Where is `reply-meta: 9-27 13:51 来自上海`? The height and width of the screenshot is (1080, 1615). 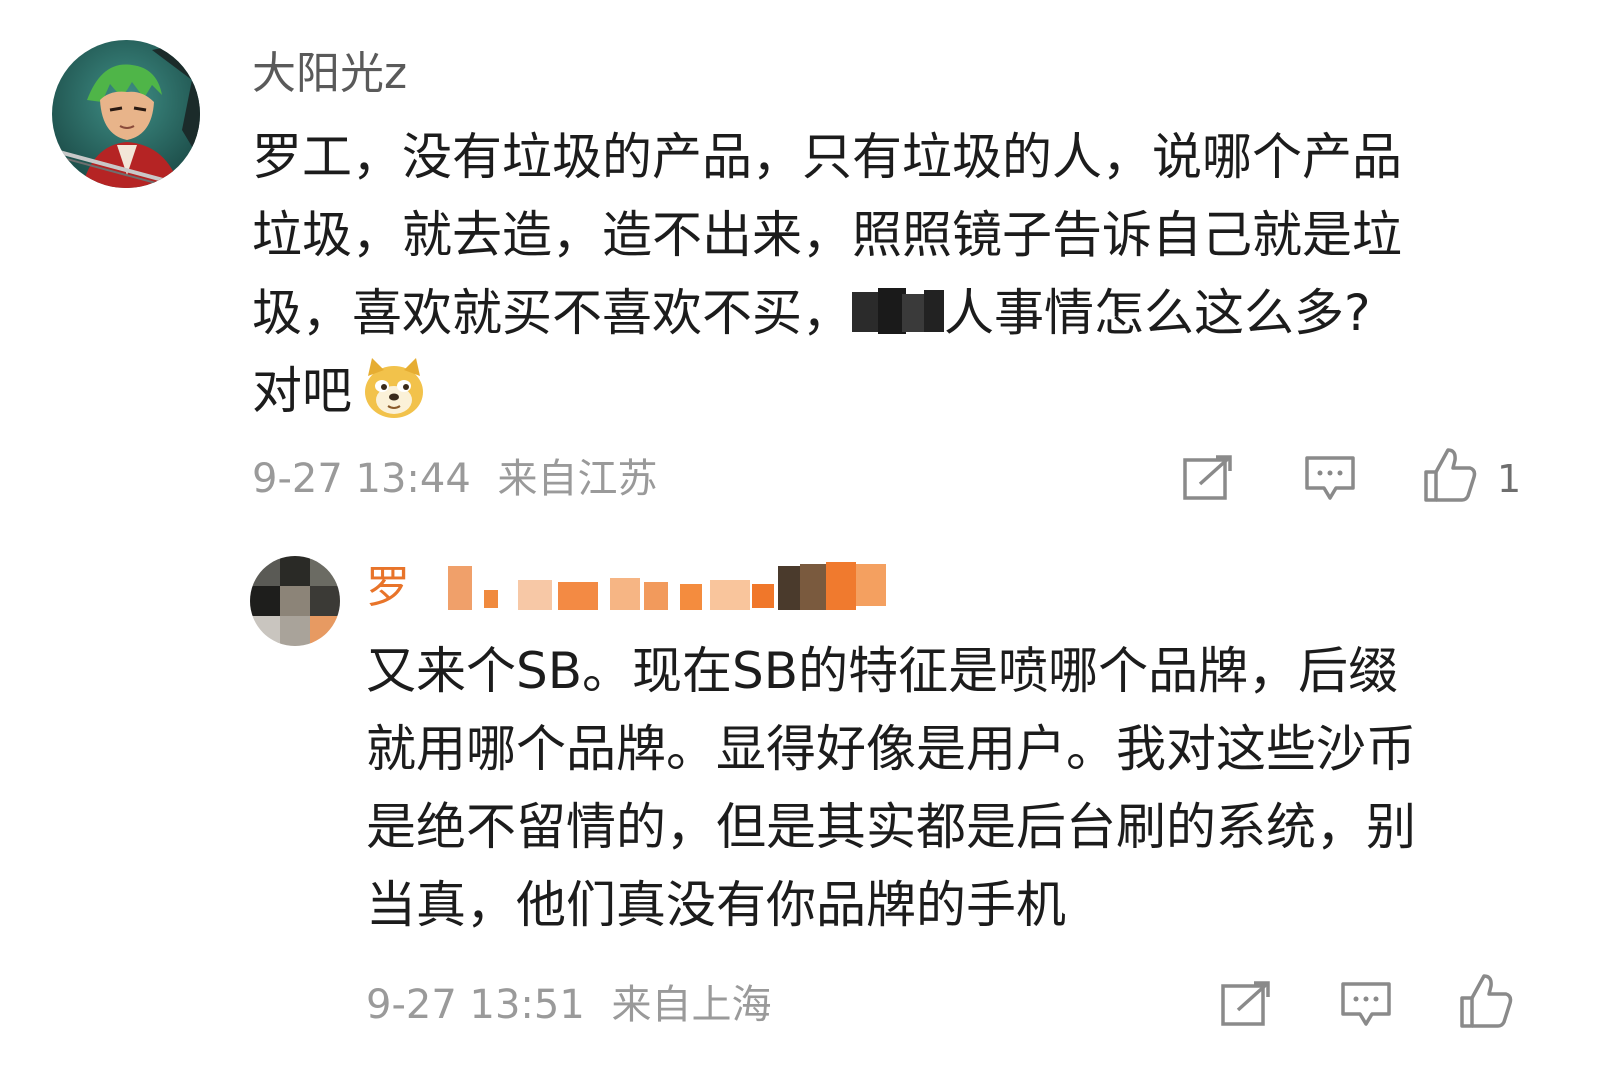
reply-meta: 9-27 13:51 来自上海 is located at coordinates (569, 1005).